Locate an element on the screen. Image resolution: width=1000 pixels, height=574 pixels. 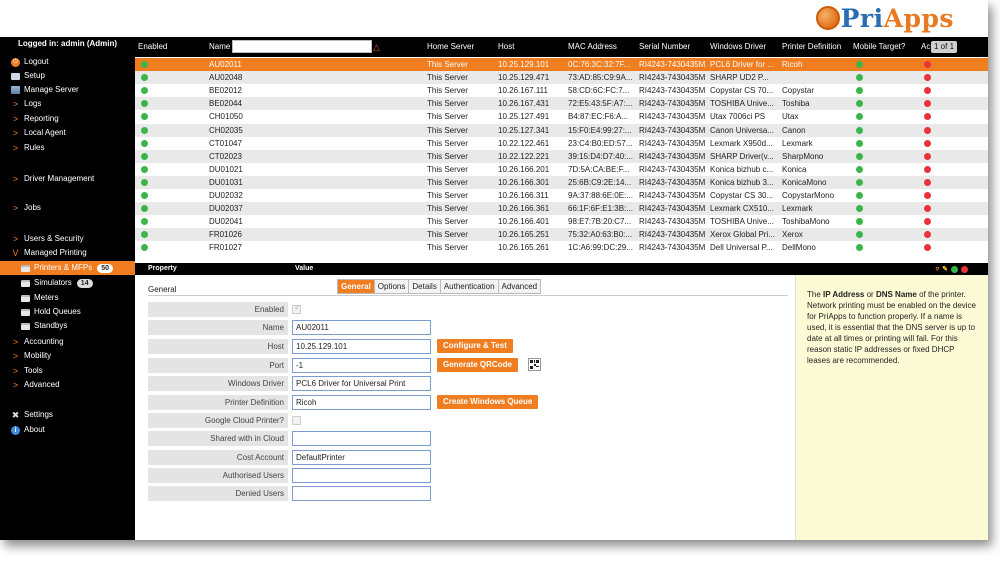
sidebar-item-simulators: Simulators 14 is located at coordinates (67, 283).